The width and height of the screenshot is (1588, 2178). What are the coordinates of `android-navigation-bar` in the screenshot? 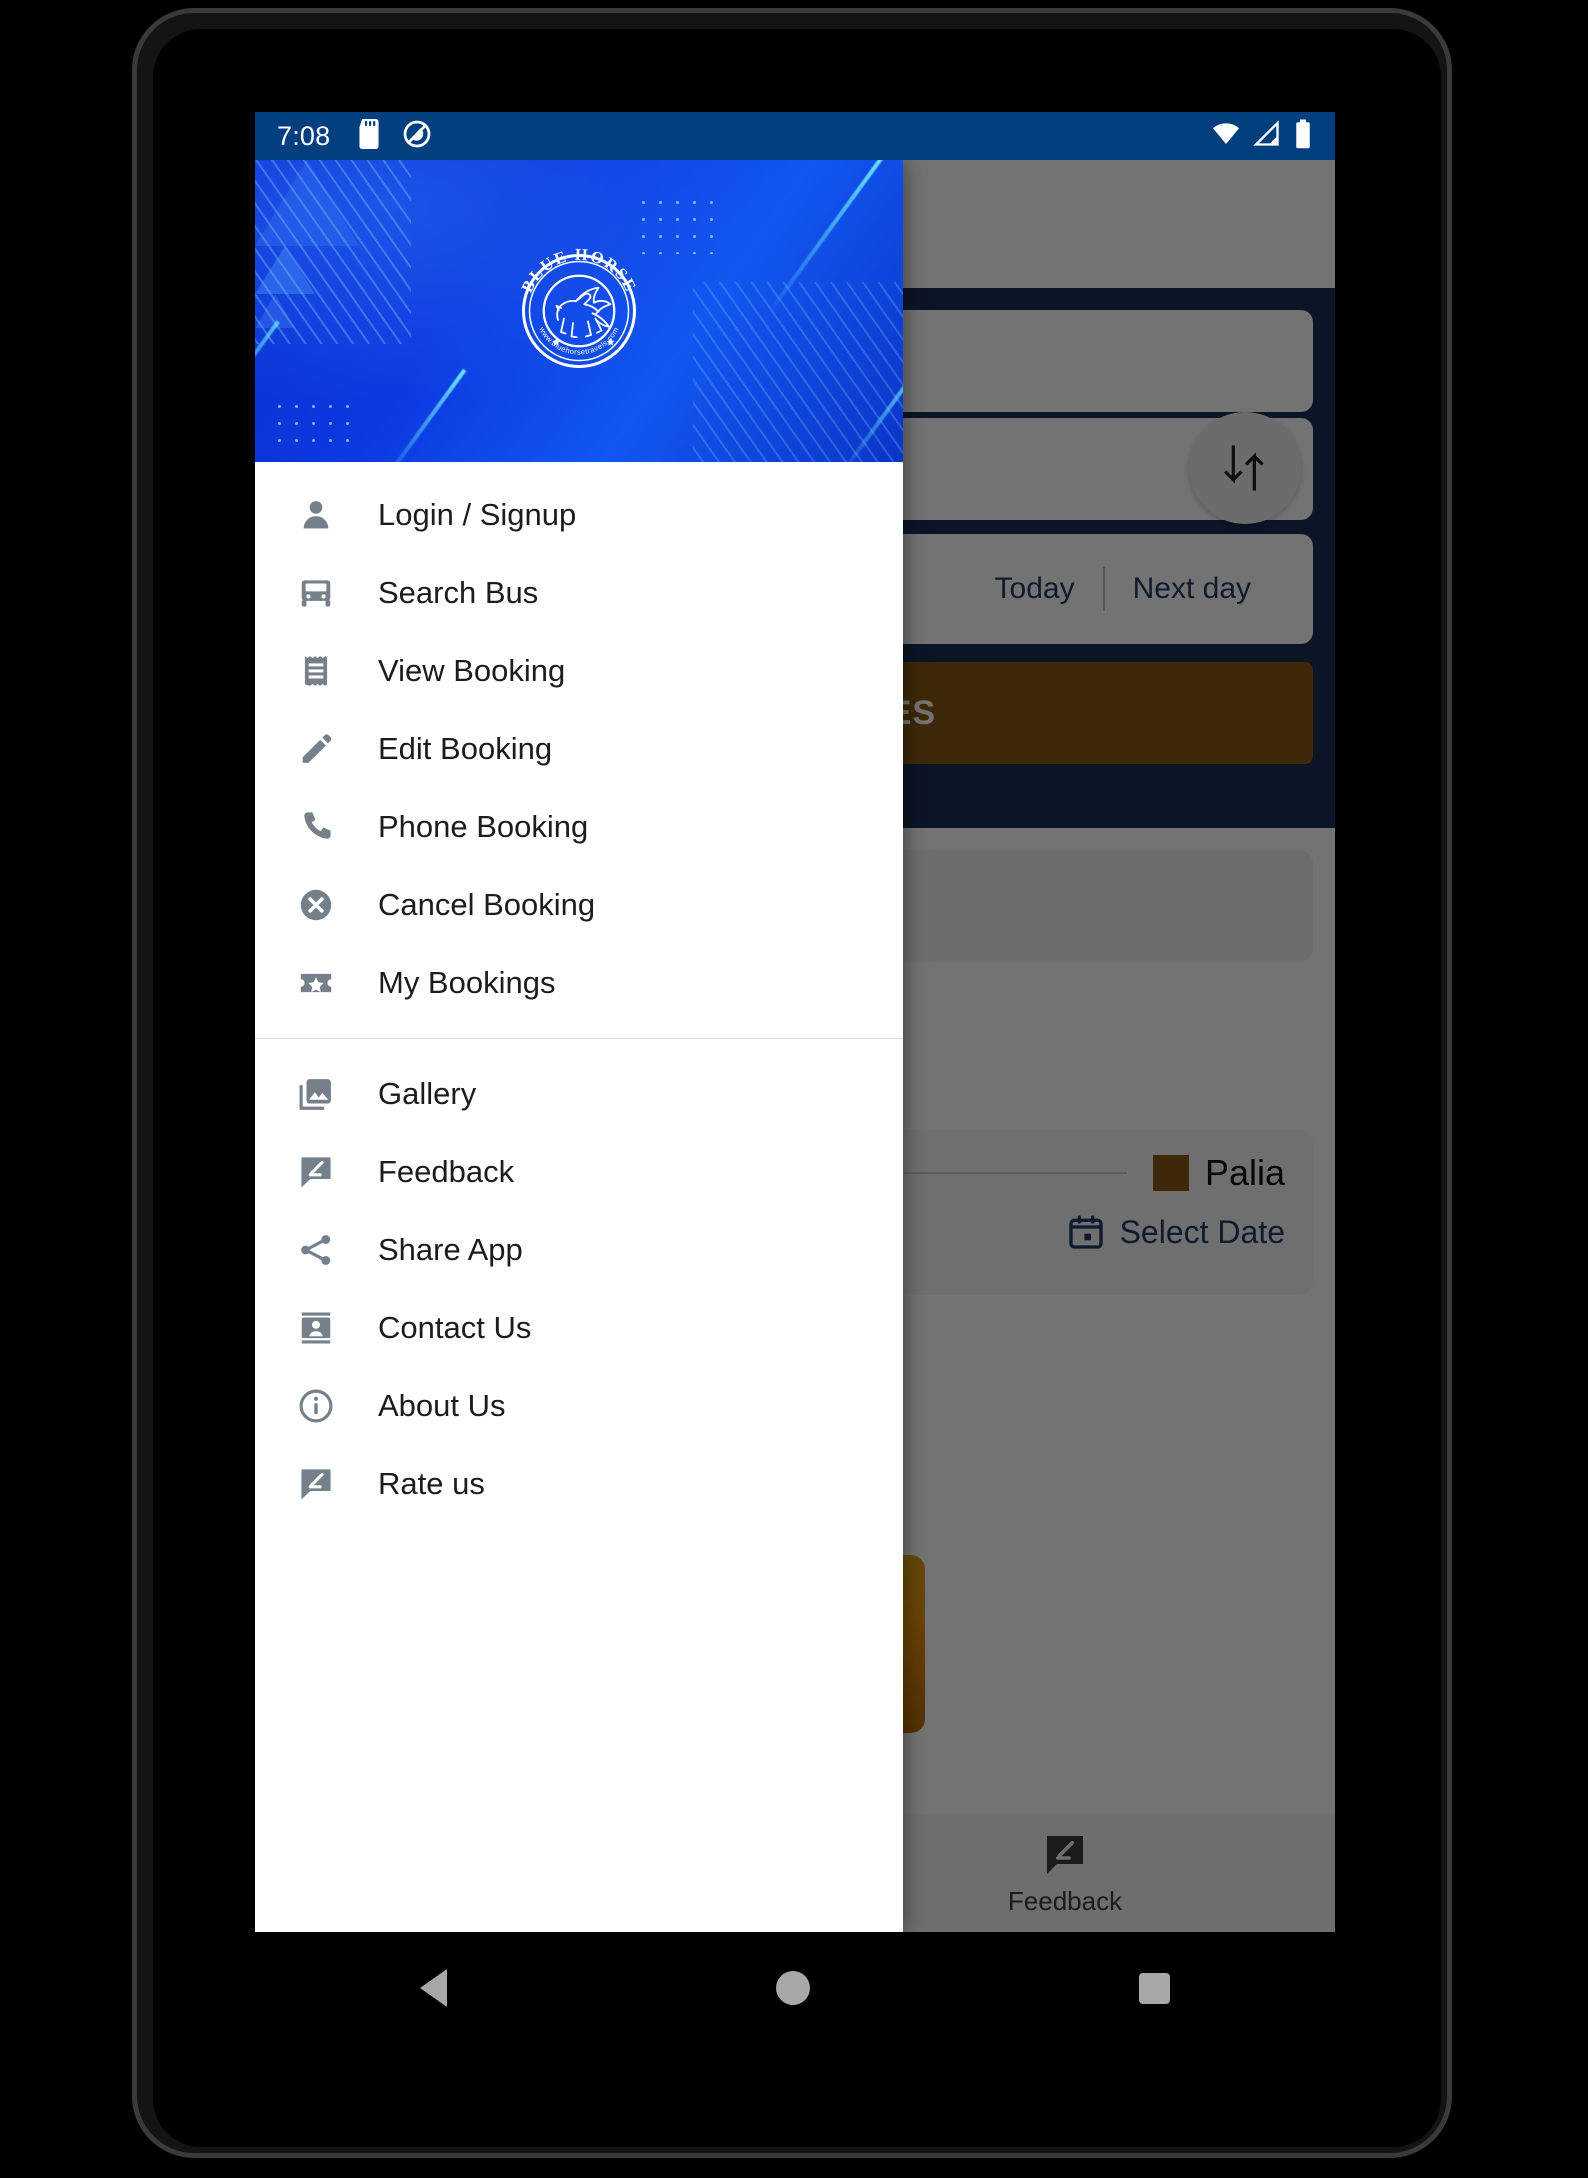 It's located at (795, 1988).